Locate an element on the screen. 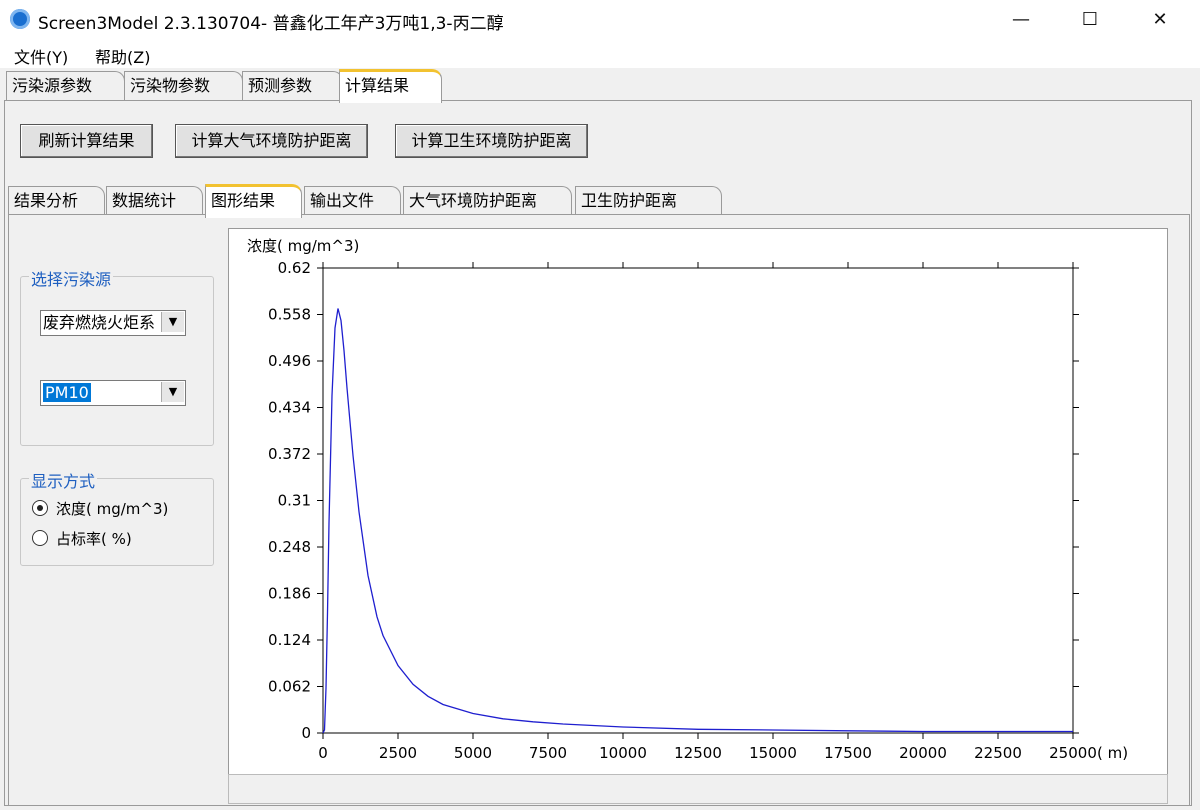  y-tick-label: 0.31 is located at coordinates (294, 501).